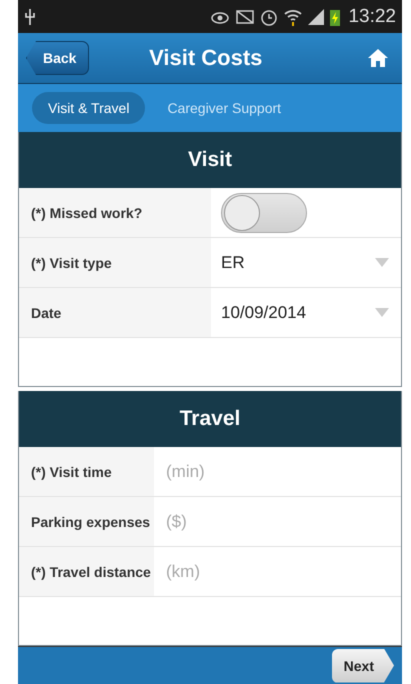 This screenshot has width=411, height=684. What do you see at coordinates (115, 212) in the screenshot?
I see `field-label: (*) Missed work?` at bounding box center [115, 212].